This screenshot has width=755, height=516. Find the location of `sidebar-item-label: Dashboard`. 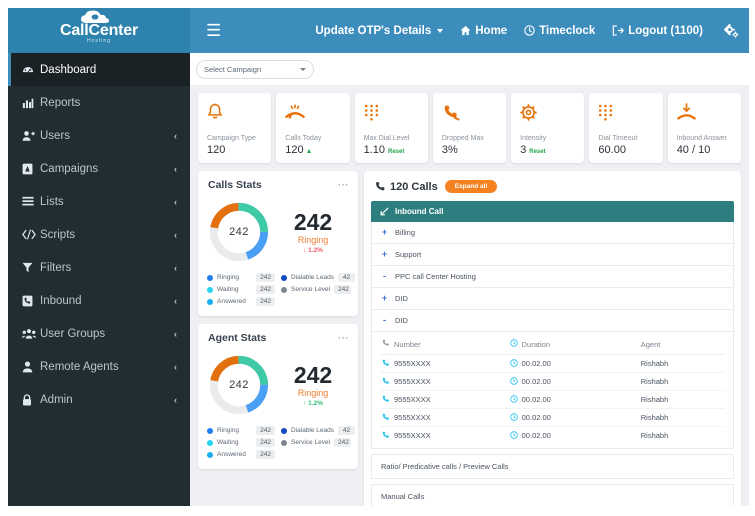

sidebar-item-label: Dashboard is located at coordinates (68, 69).